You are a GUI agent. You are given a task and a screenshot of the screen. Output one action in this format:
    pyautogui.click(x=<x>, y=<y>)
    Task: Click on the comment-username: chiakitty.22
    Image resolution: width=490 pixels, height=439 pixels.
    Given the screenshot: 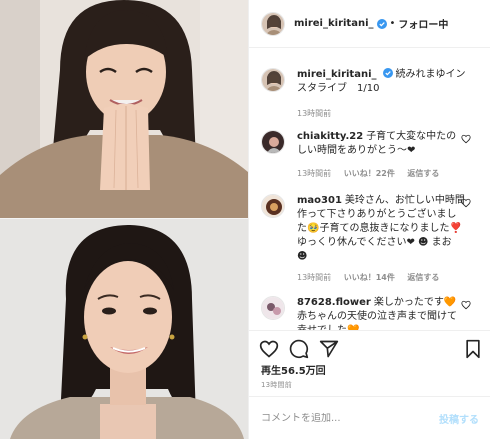 What is the action you would take?
    pyautogui.click(x=330, y=136)
    